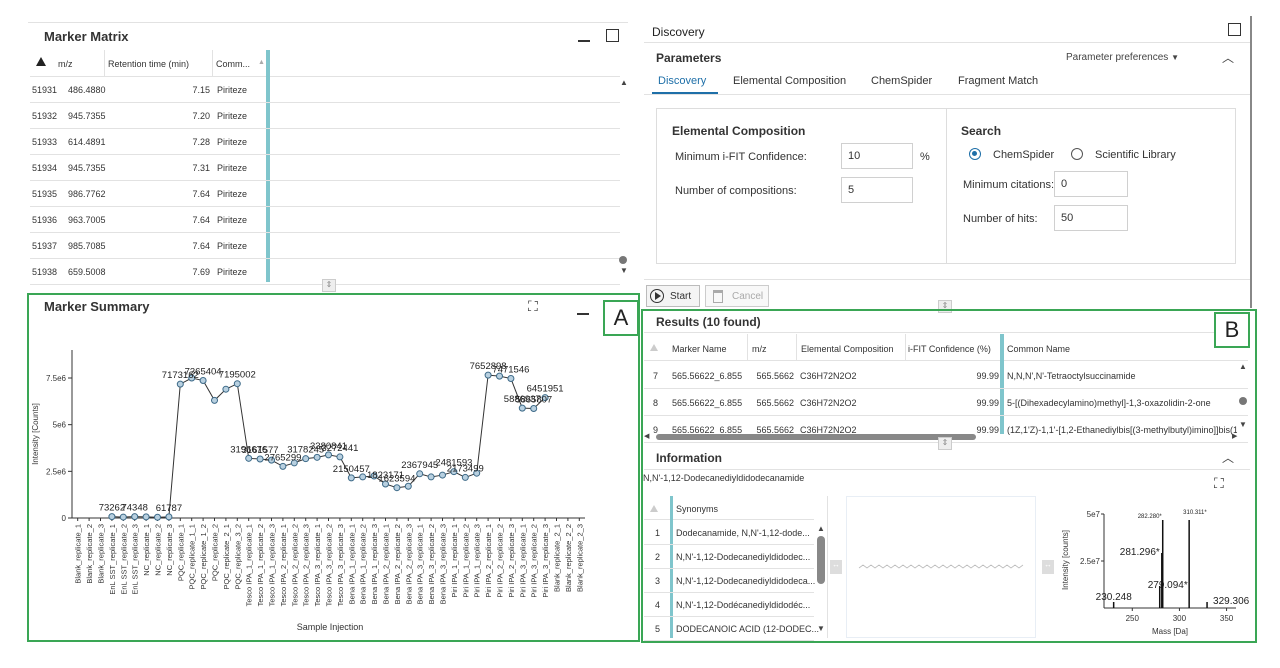 The height and width of the screenshot is (668, 1280). I want to click on row-id: 51931, so click(45, 90).